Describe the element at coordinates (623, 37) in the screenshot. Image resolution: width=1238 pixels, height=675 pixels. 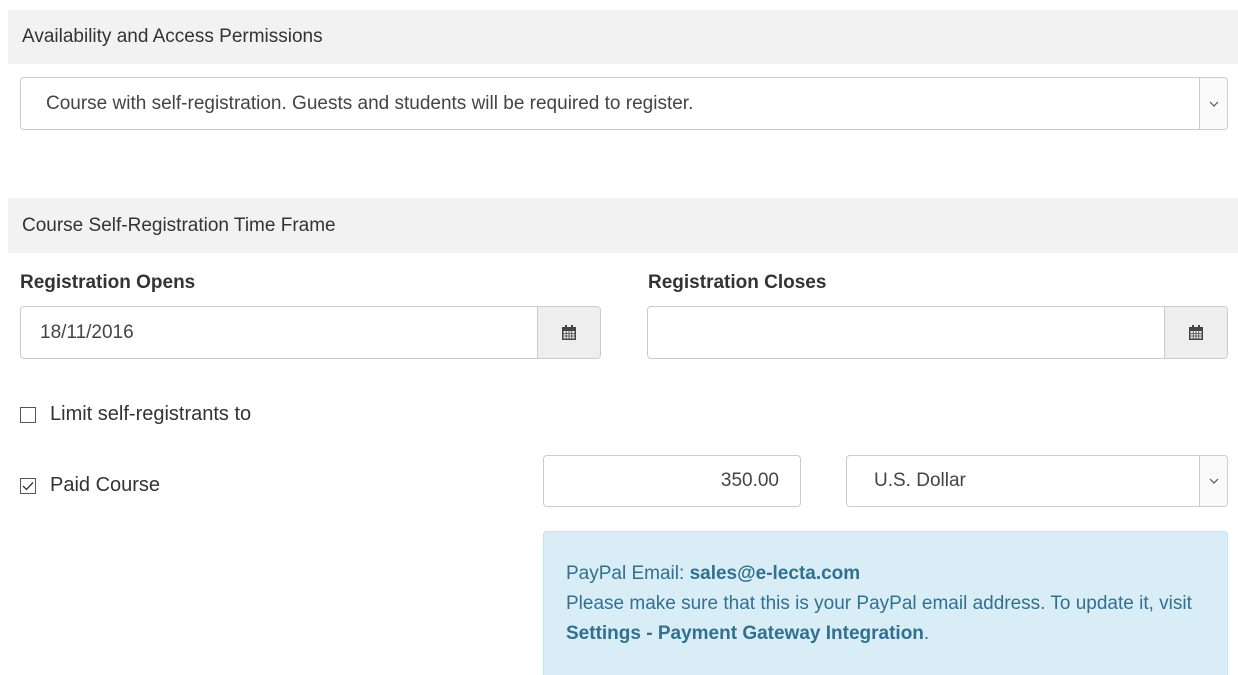
I see `availability-section-heading: Availability and Access Permissions` at that location.